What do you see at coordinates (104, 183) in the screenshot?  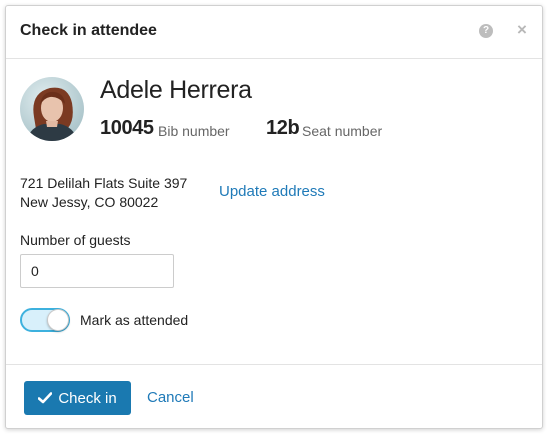 I see `address-line-1: 721 Delilah Flats Suite 397` at bounding box center [104, 183].